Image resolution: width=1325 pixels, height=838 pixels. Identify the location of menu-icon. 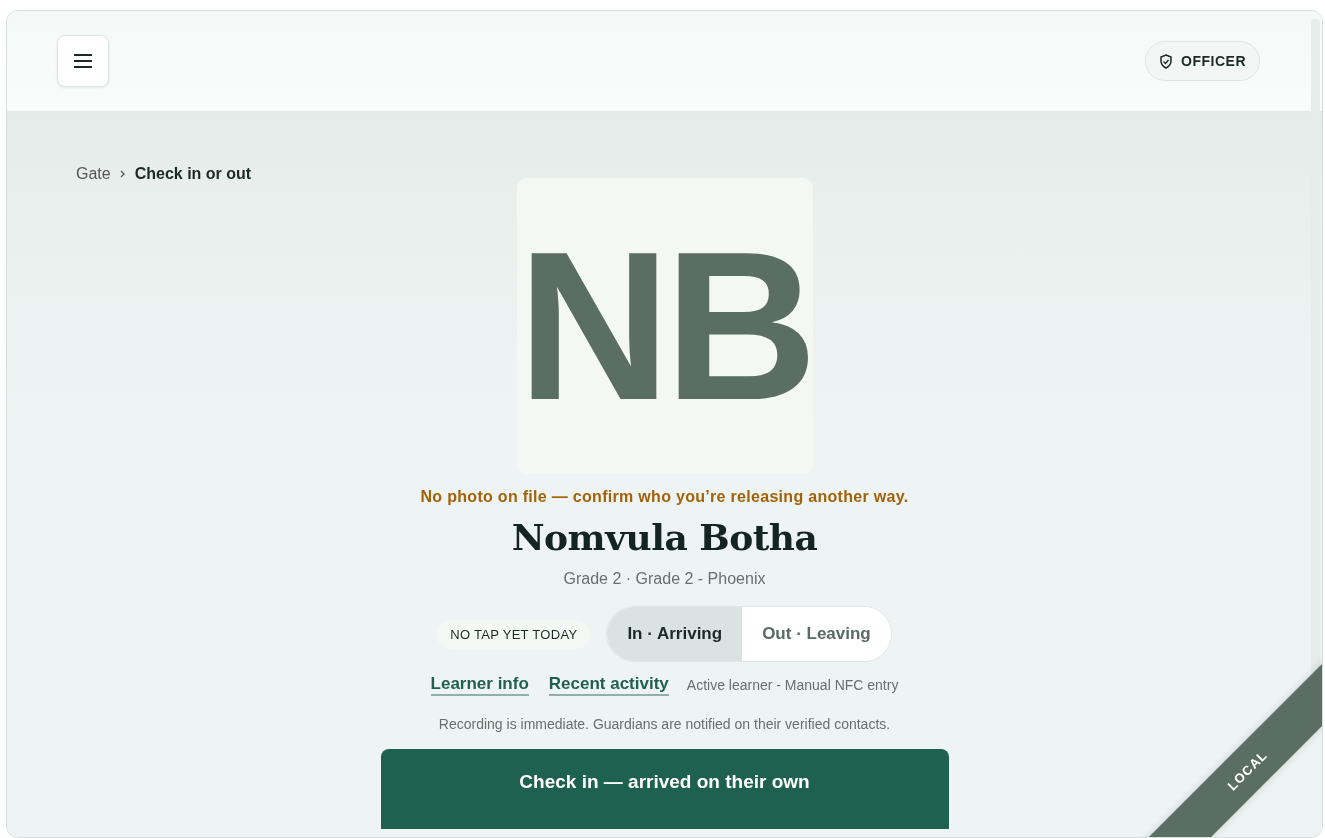
(83, 61).